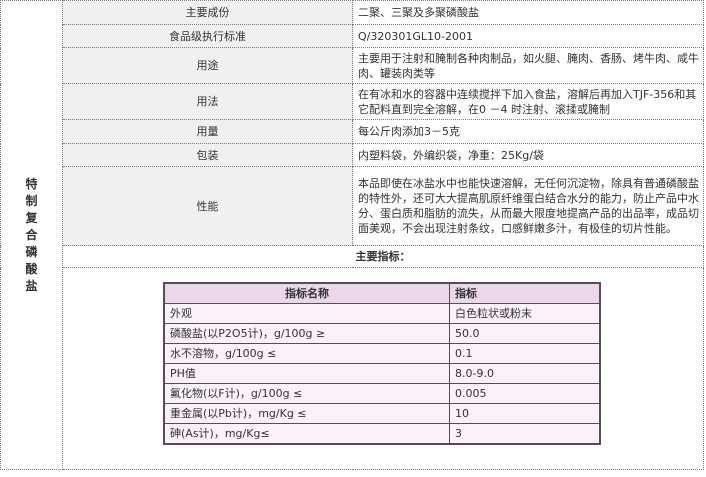 This screenshot has height=477, width=706. What do you see at coordinates (306, 434) in the screenshot?
I see `spec-name: 砷(As计)，mg/Kg≤` at bounding box center [306, 434].